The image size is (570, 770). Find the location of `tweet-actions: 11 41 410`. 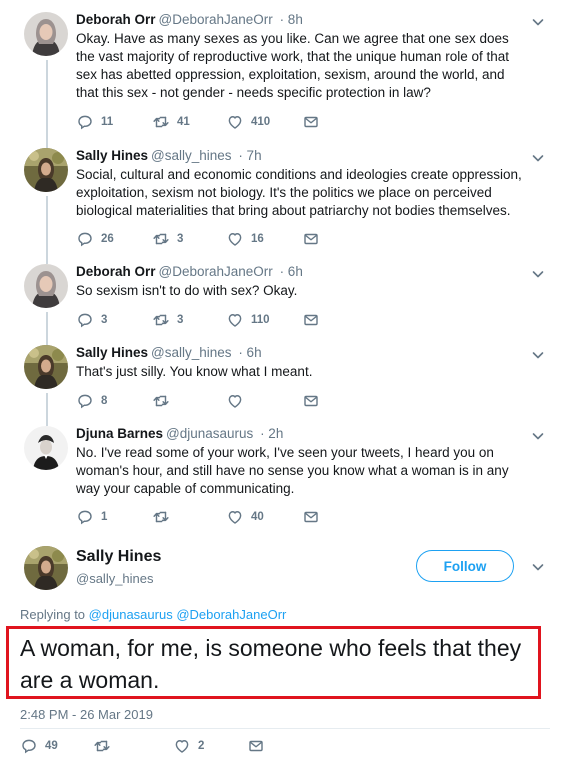

tweet-actions: 11 41 410 is located at coordinates (226, 122).